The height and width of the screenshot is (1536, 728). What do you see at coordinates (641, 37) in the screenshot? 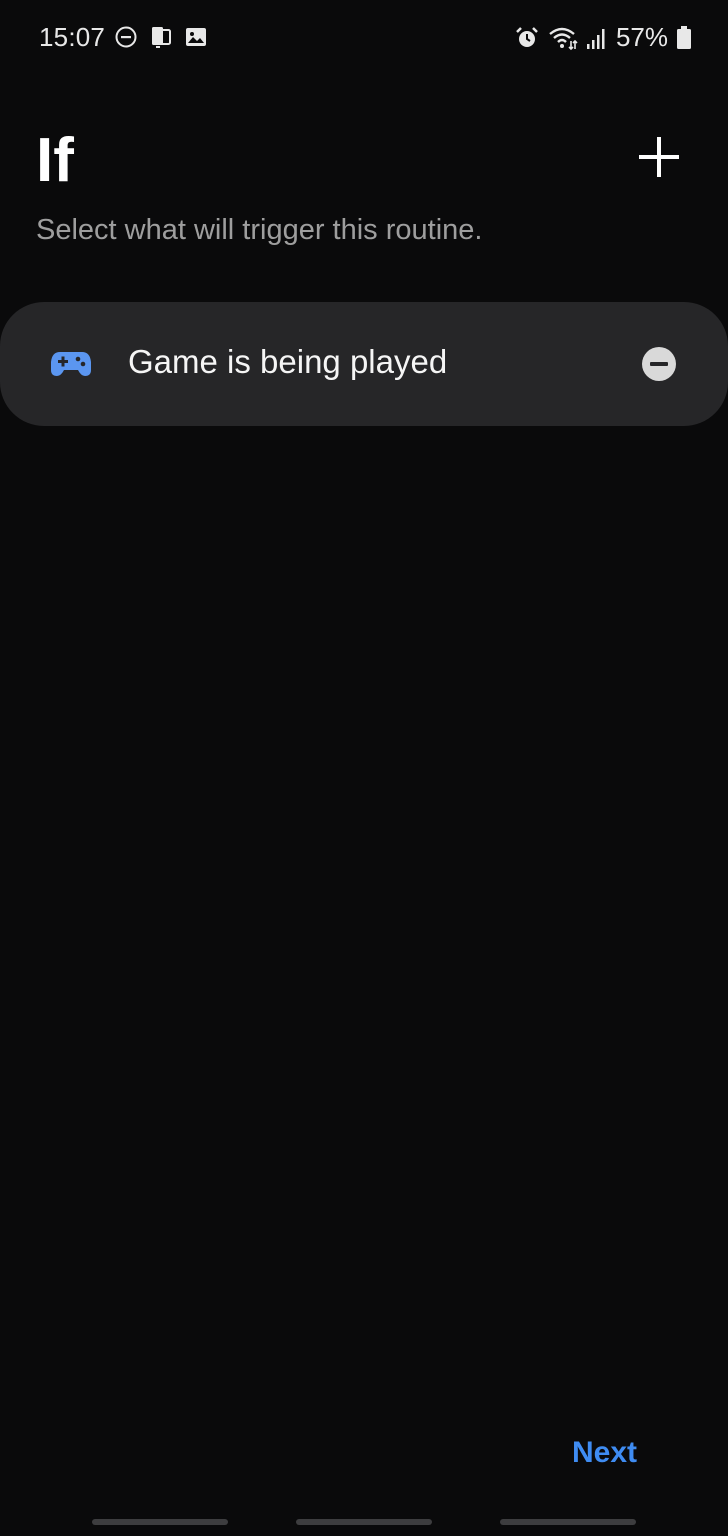
I see `battery-percentage: 57%` at bounding box center [641, 37].